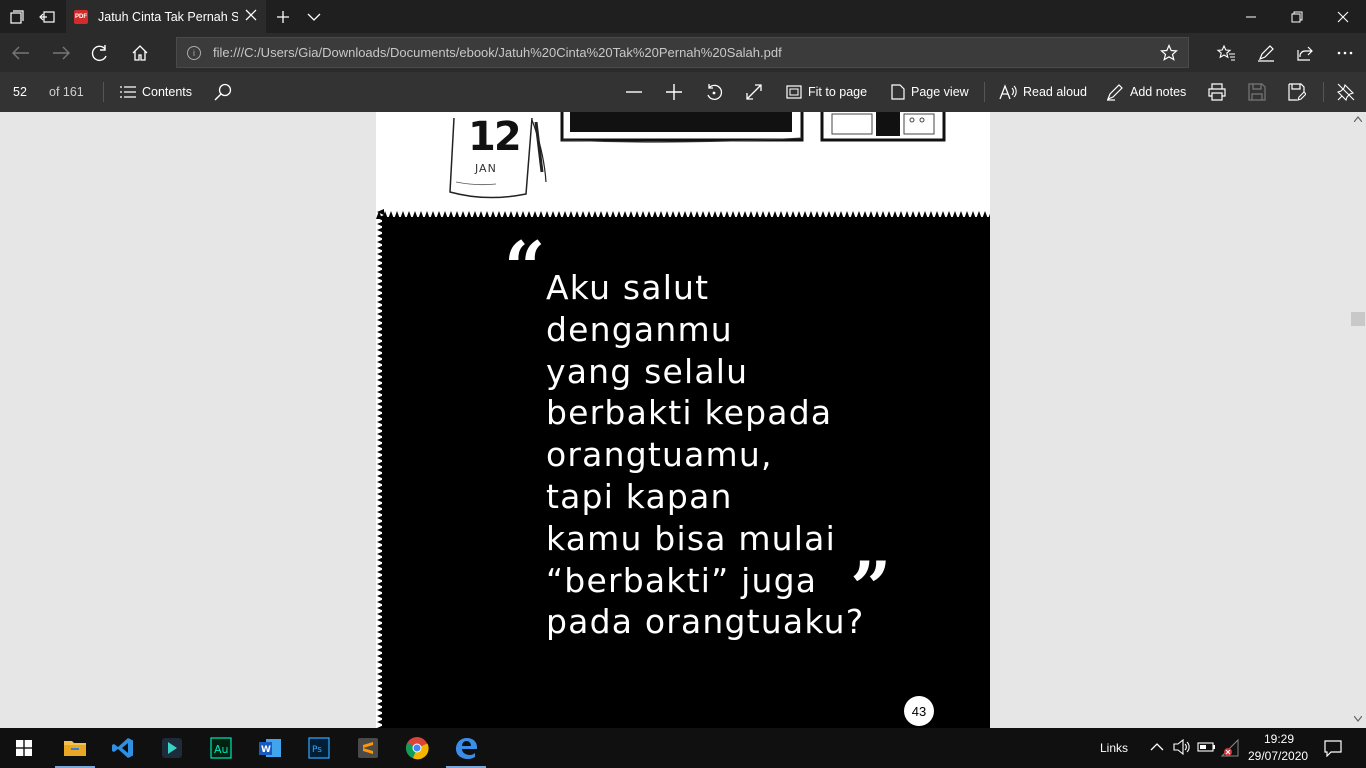 This screenshot has width=1366, height=768. What do you see at coordinates (940, 92) in the screenshot?
I see `page-view-label: Page view` at bounding box center [940, 92].